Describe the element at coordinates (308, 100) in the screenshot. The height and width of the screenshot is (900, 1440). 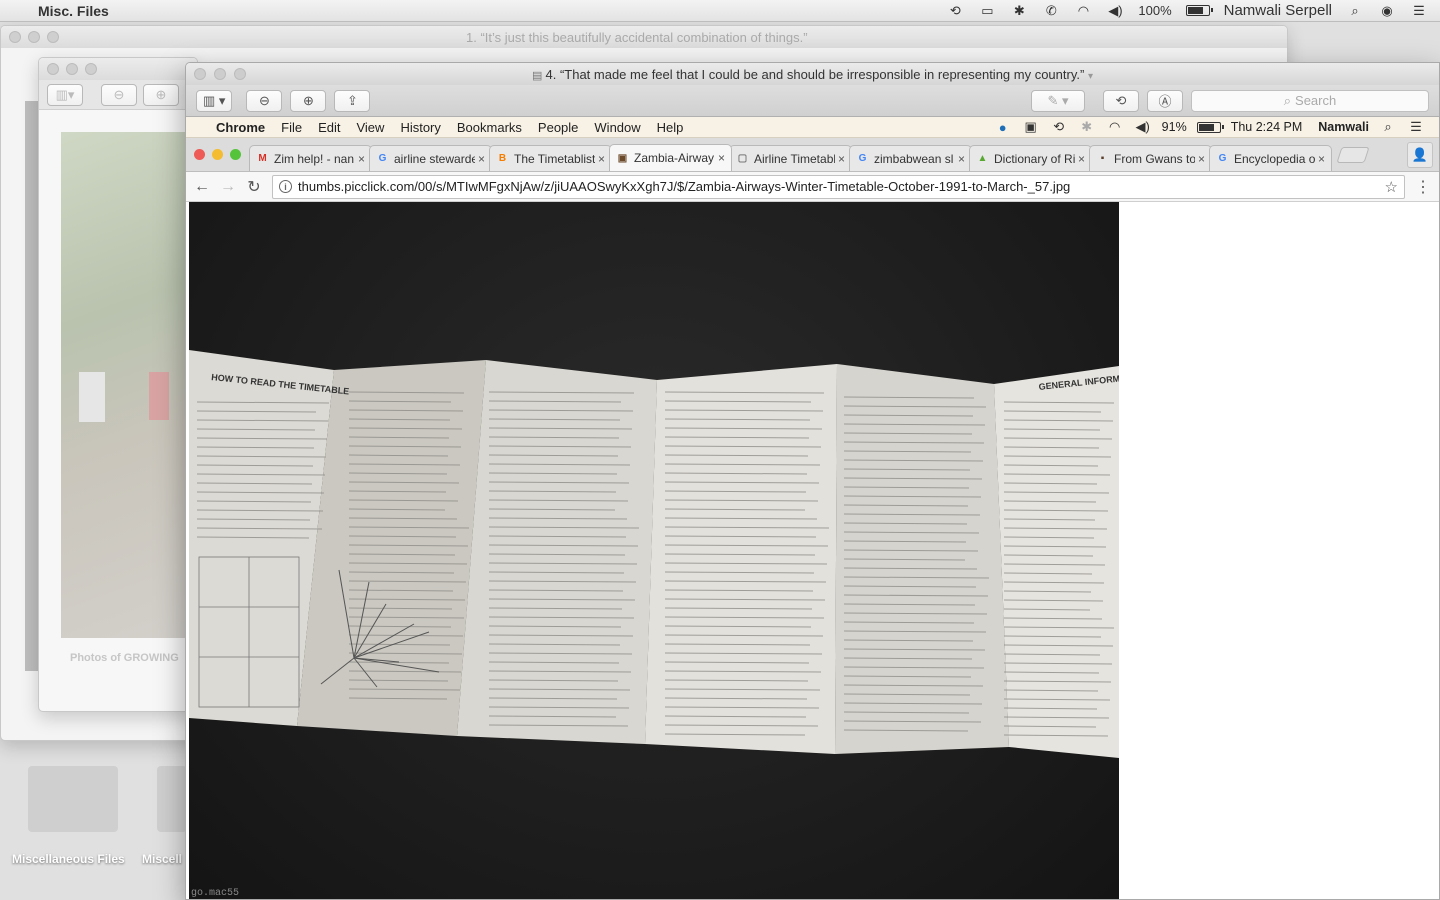
I see `zoom-in-button: ⊕` at that location.